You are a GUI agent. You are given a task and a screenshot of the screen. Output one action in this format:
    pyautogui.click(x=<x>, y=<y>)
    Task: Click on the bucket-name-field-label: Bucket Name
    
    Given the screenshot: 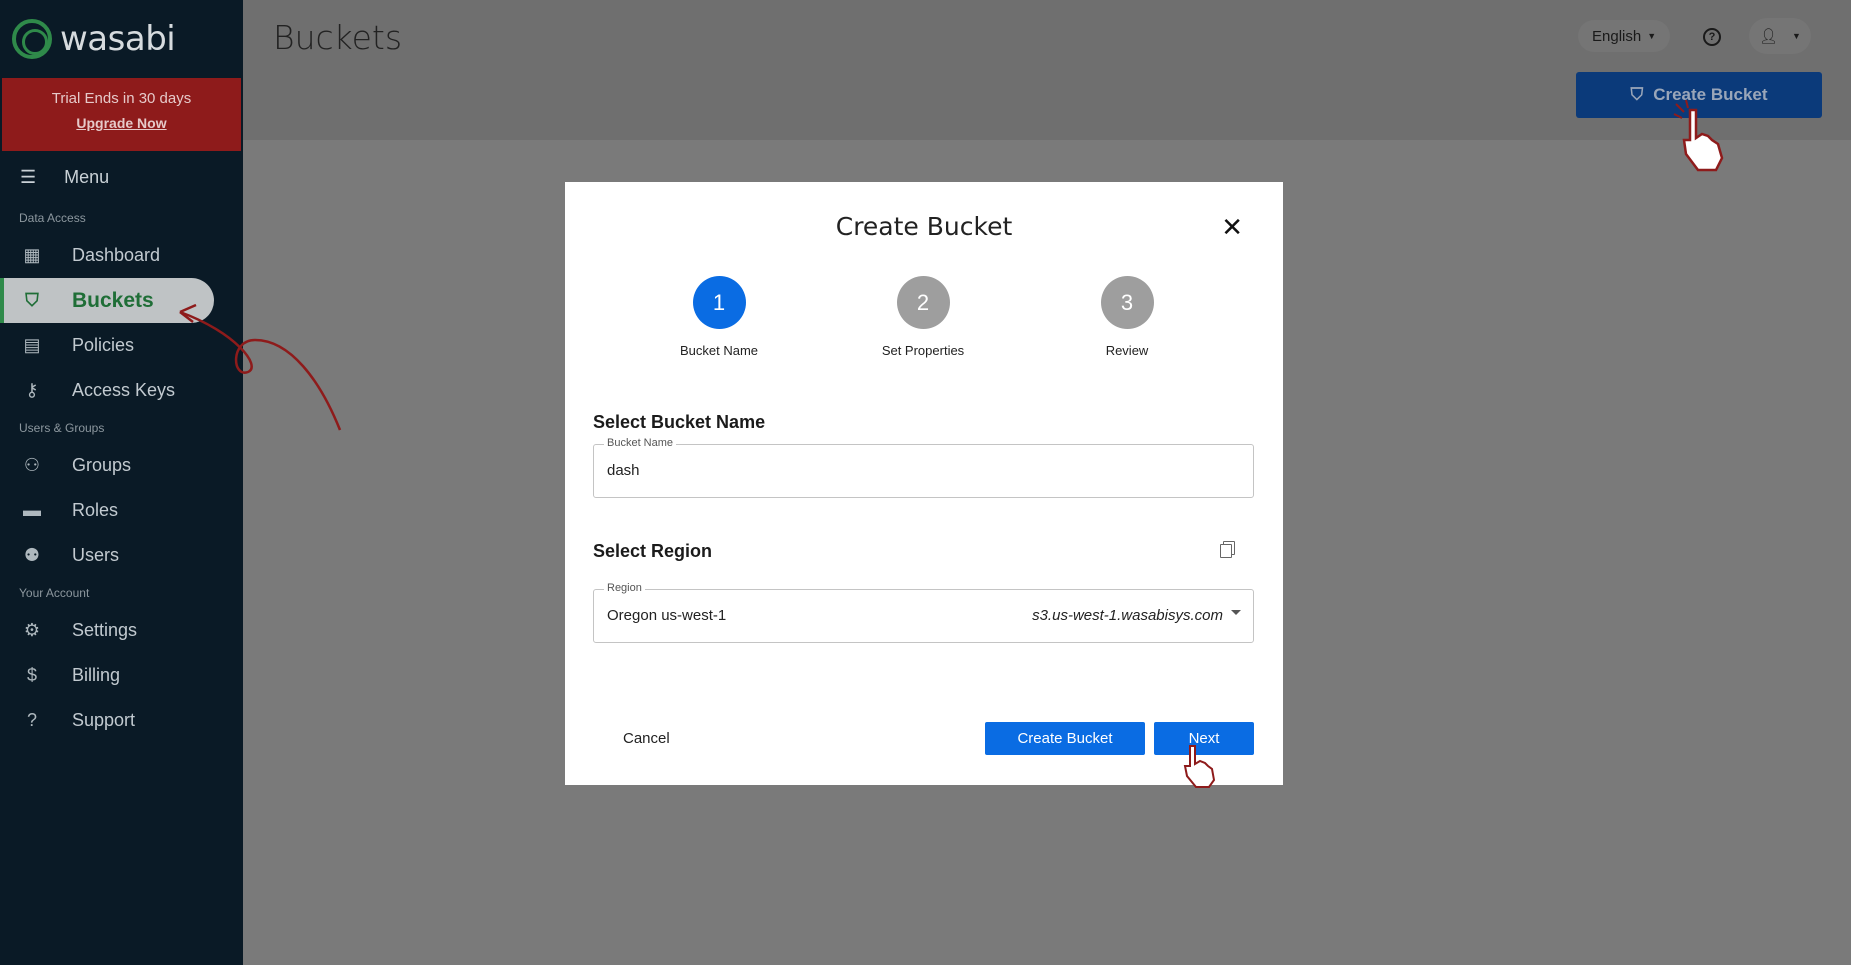 What is the action you would take?
    pyautogui.click(x=640, y=443)
    